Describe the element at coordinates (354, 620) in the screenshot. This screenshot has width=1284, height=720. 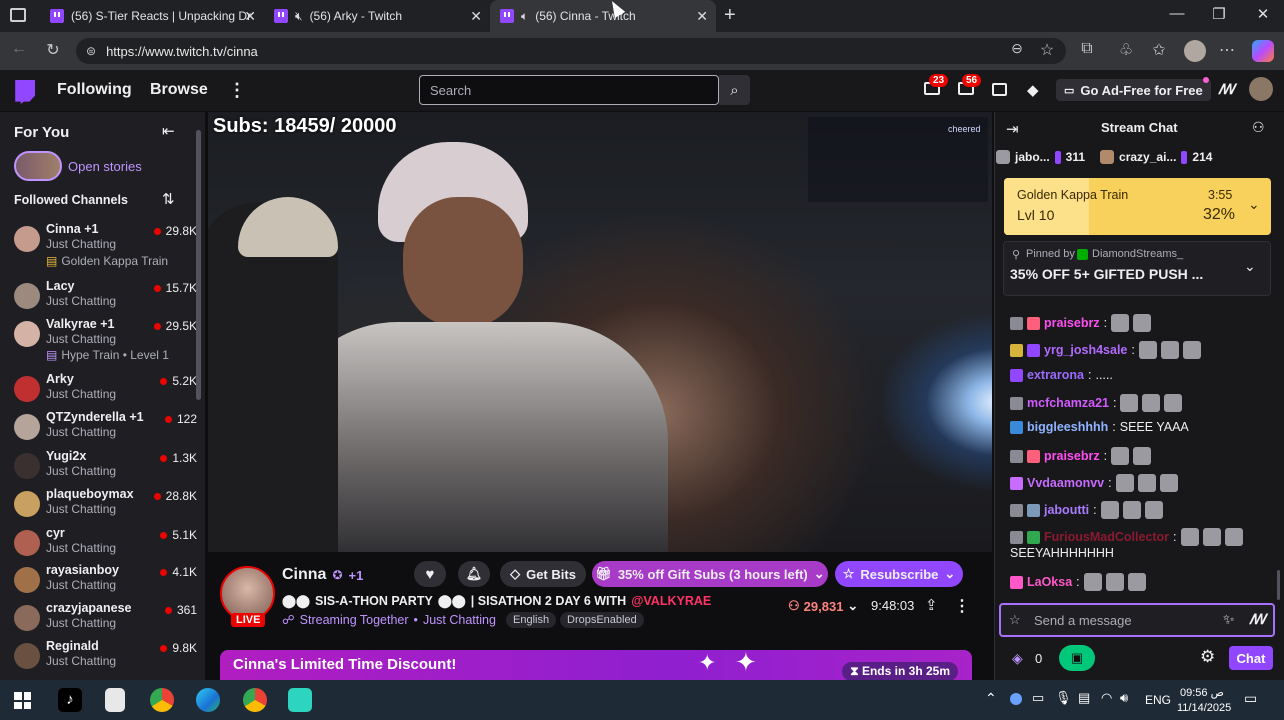
I see `streaming-together-link: Streaming Together` at that location.